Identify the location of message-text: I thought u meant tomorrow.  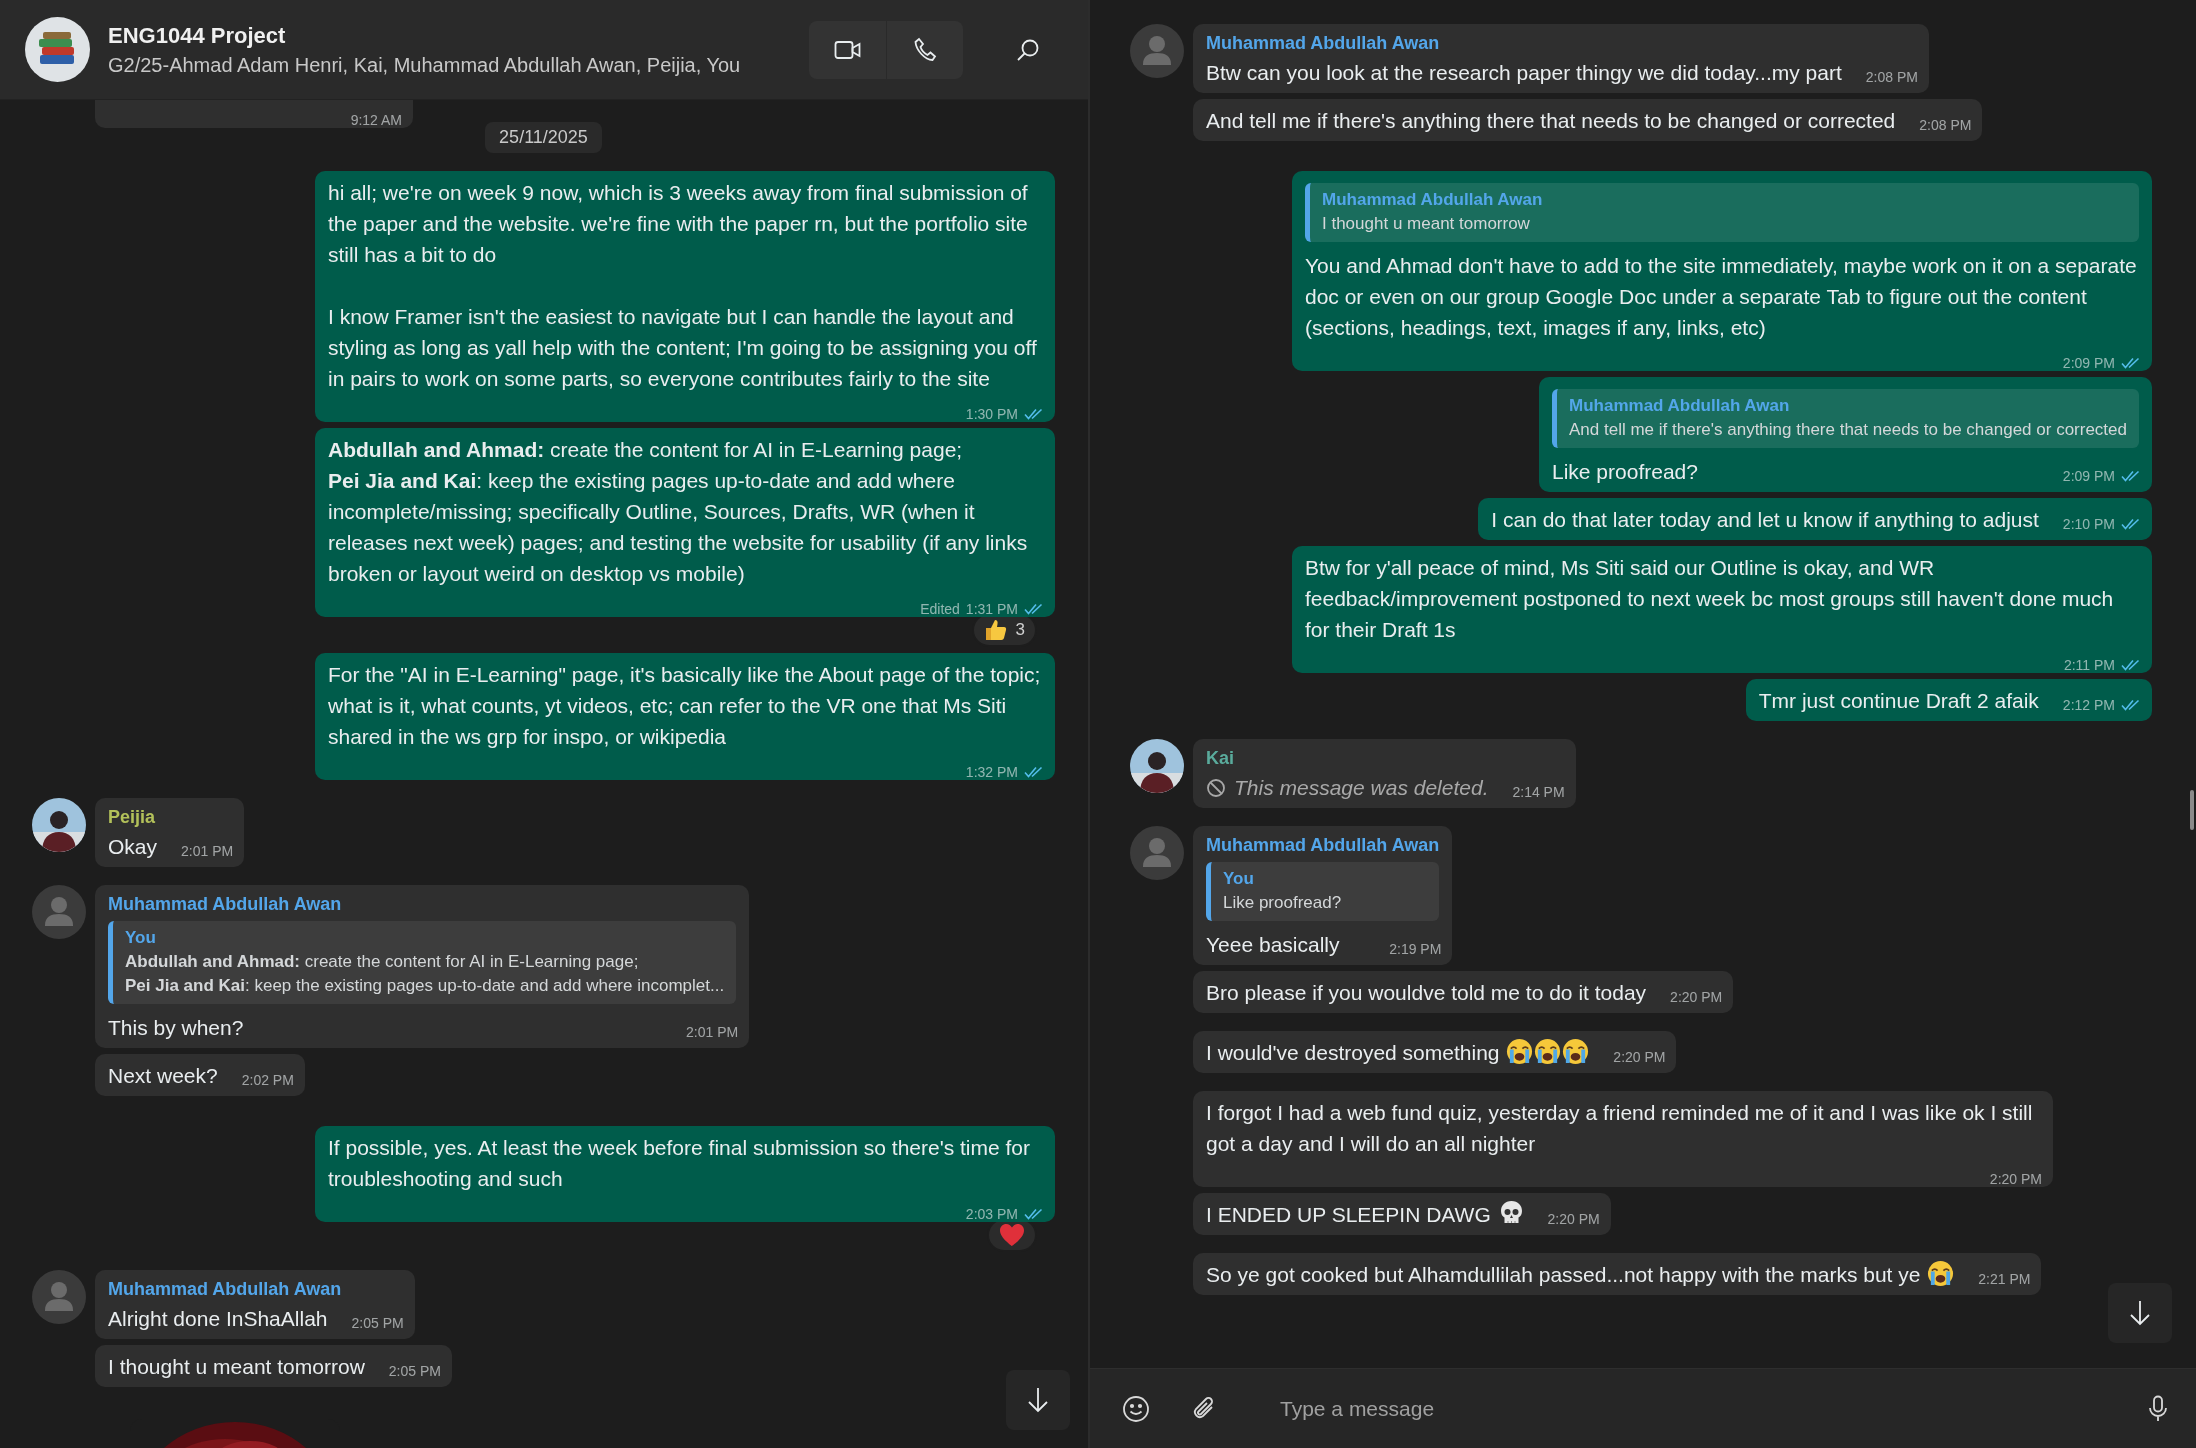
(236, 1367).